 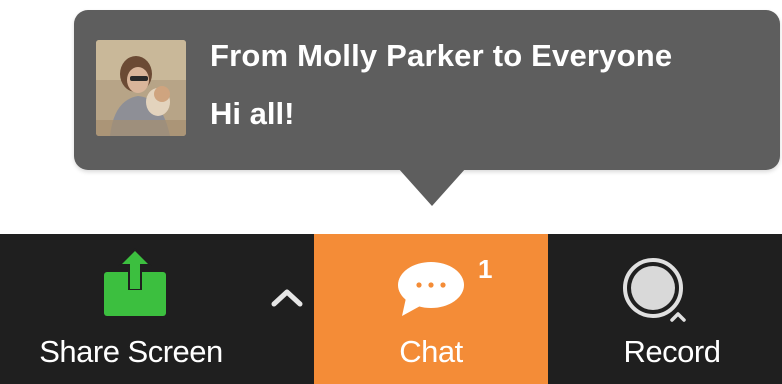 What do you see at coordinates (431, 289) in the screenshot?
I see `chat-bubble-icon` at bounding box center [431, 289].